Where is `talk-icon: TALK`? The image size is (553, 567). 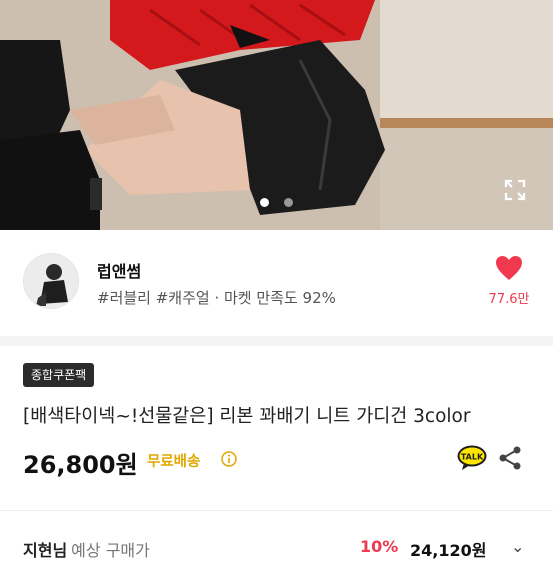
talk-icon: TALK is located at coordinates (472, 458).